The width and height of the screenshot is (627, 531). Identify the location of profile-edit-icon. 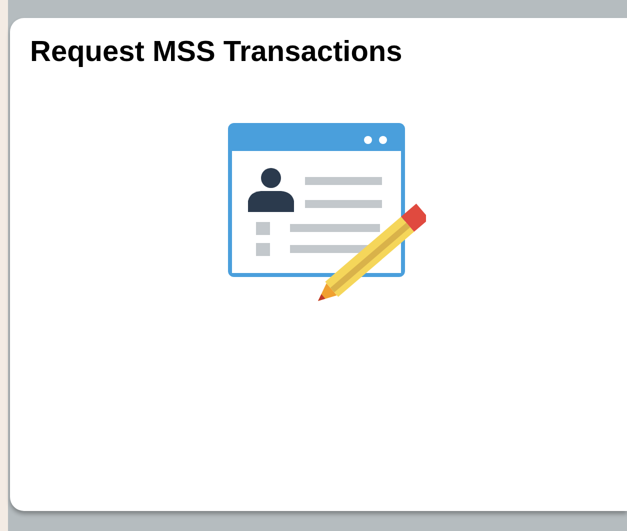
(326, 212).